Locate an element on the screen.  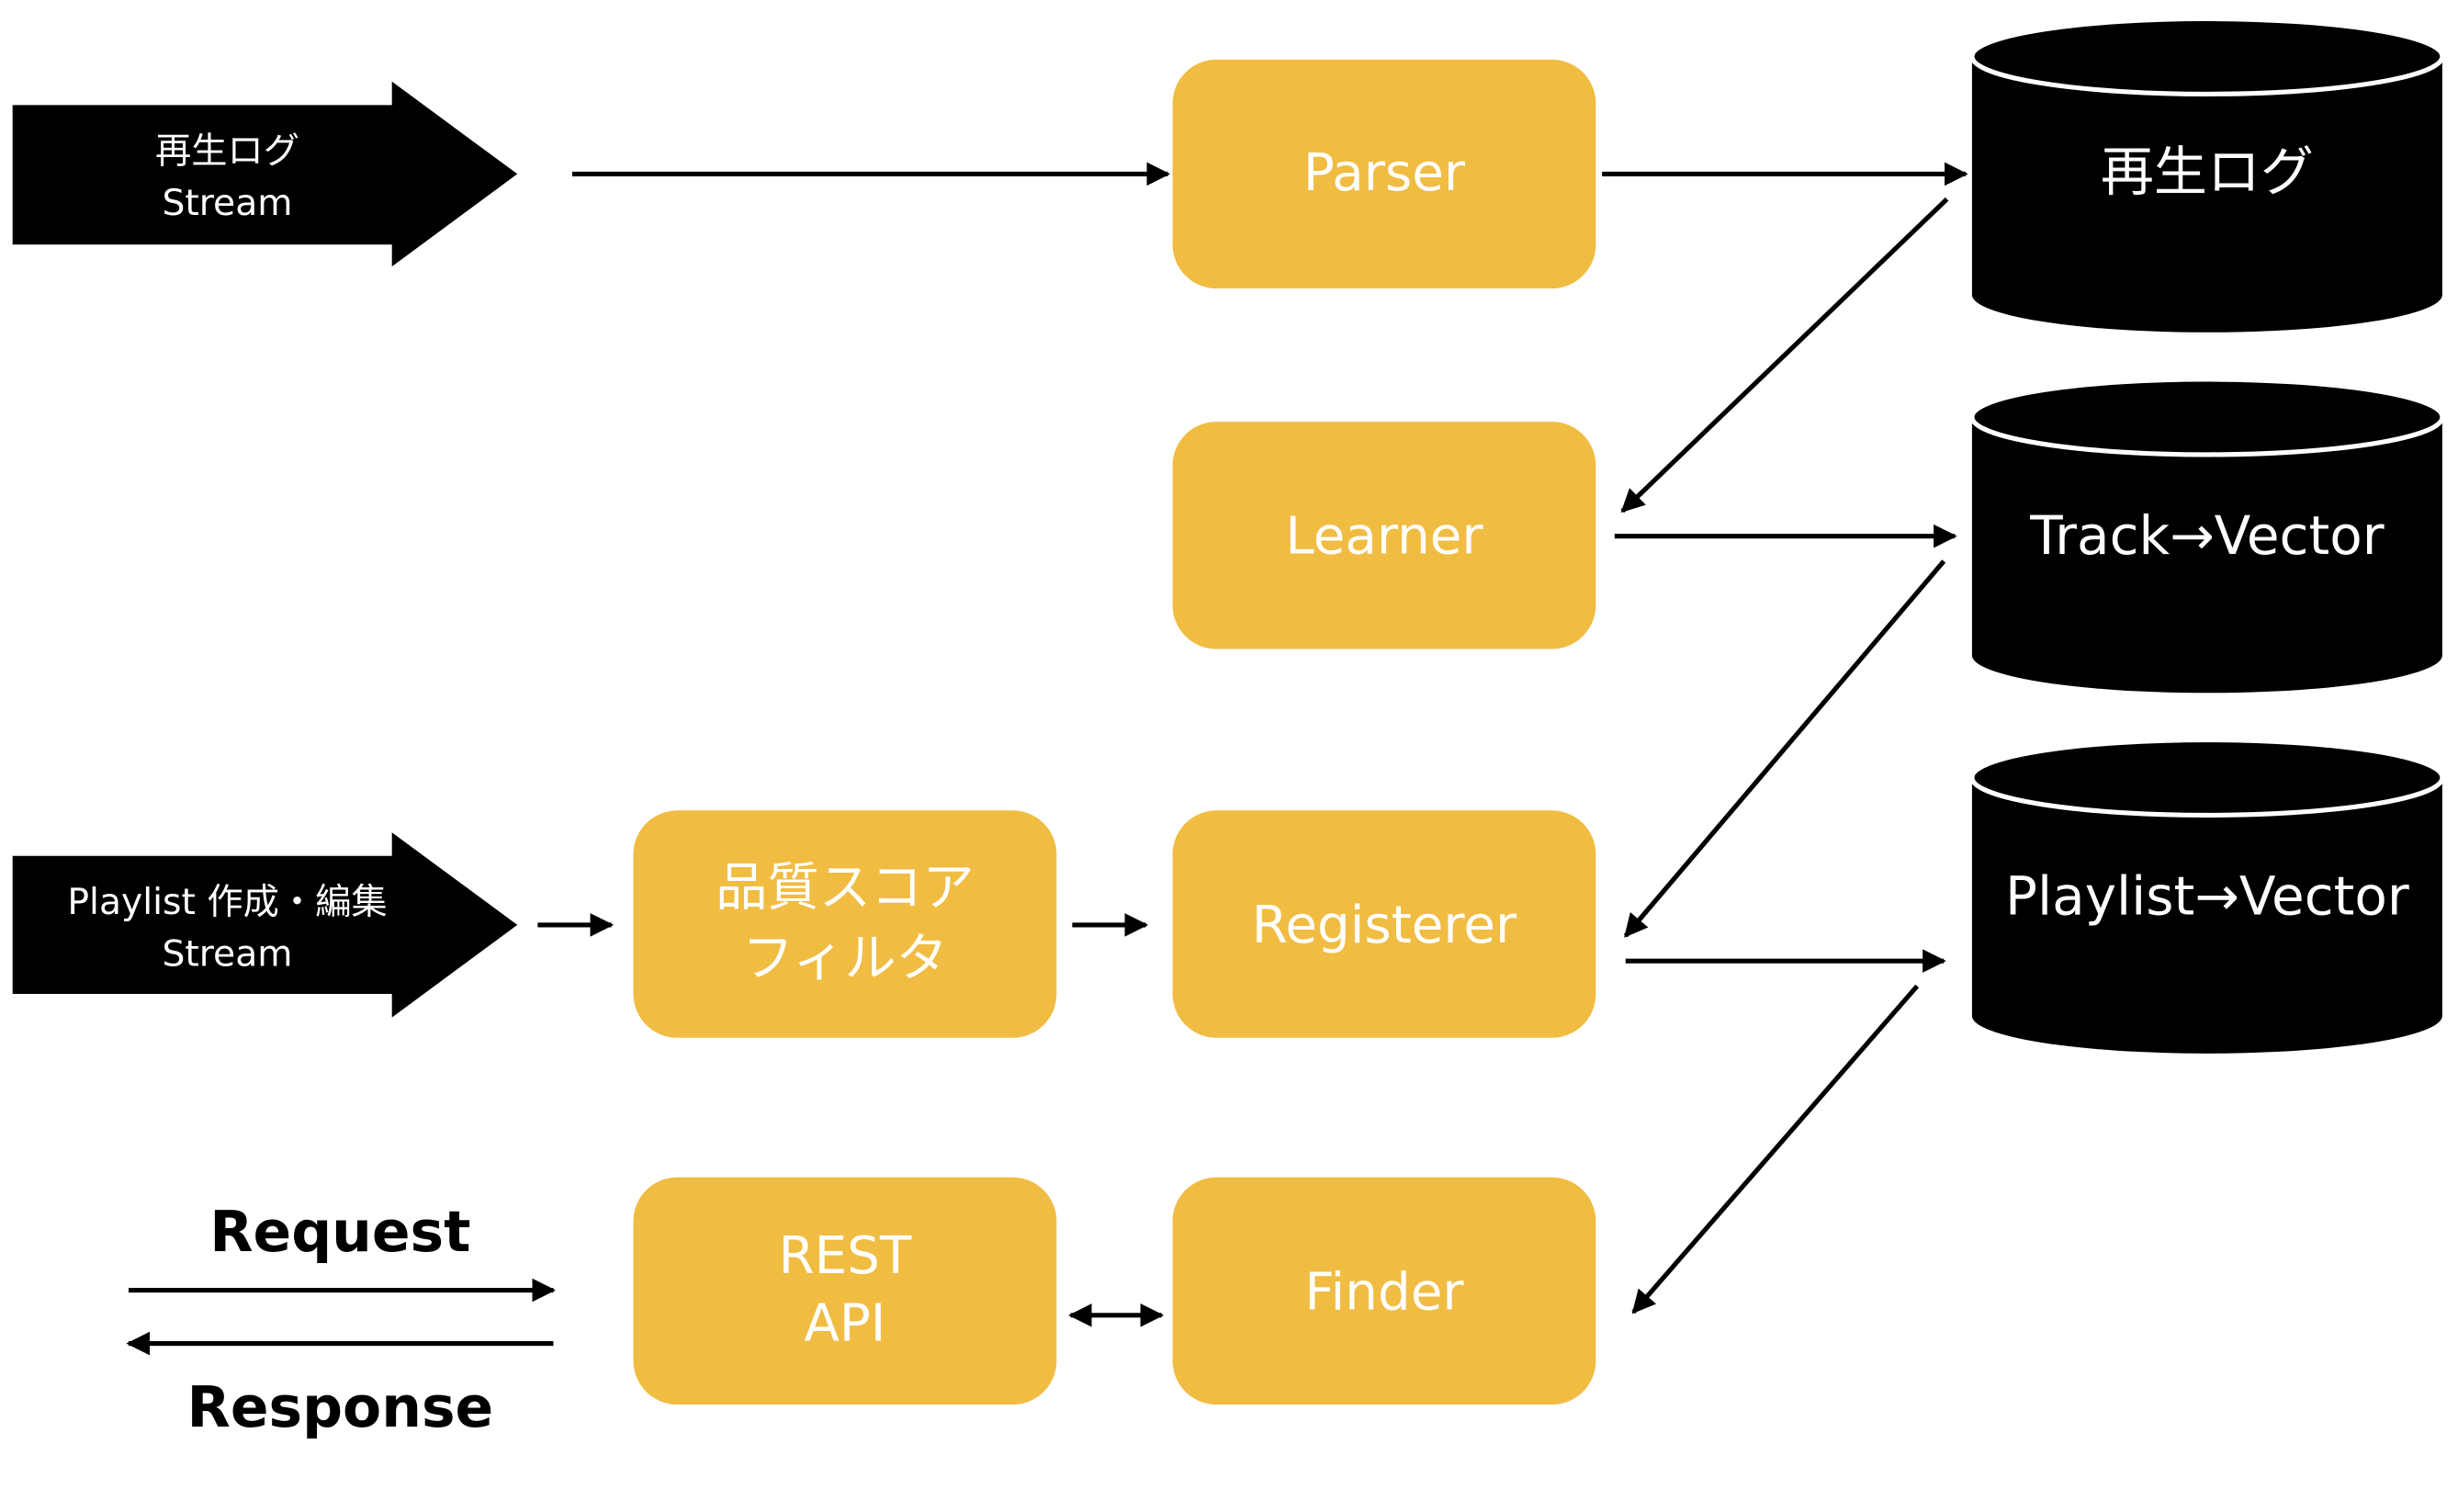
request-label: Request is located at coordinates (339, 1232).